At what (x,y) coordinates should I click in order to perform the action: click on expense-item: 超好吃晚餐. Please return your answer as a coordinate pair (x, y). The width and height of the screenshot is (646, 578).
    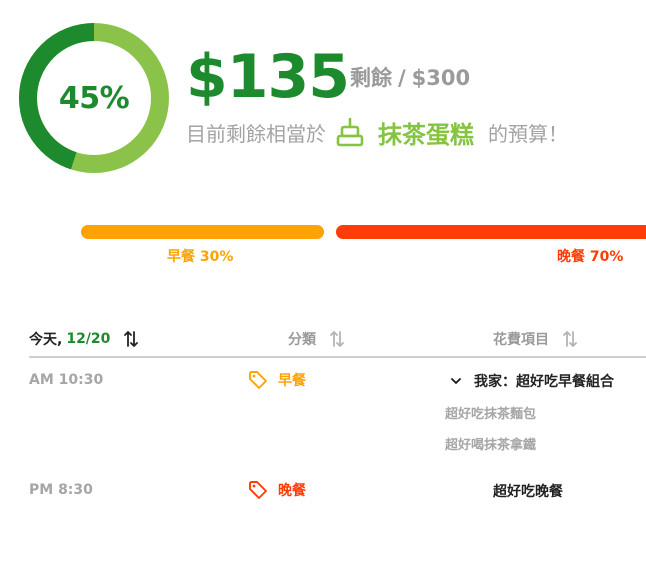
    Looking at the image, I should click on (528, 491).